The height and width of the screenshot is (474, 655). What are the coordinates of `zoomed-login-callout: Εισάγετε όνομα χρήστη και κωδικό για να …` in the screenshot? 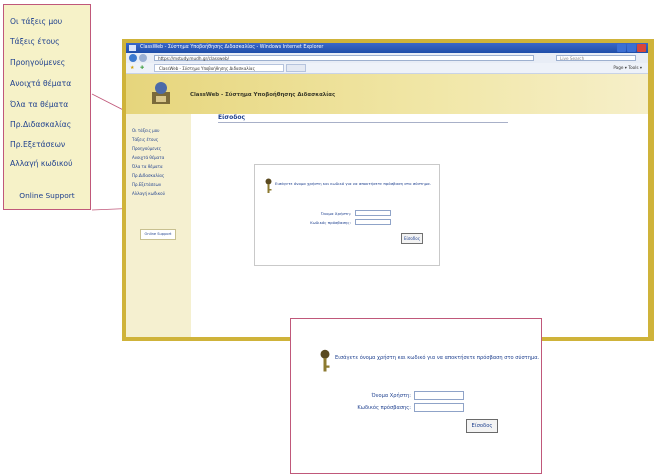 It's located at (416, 396).